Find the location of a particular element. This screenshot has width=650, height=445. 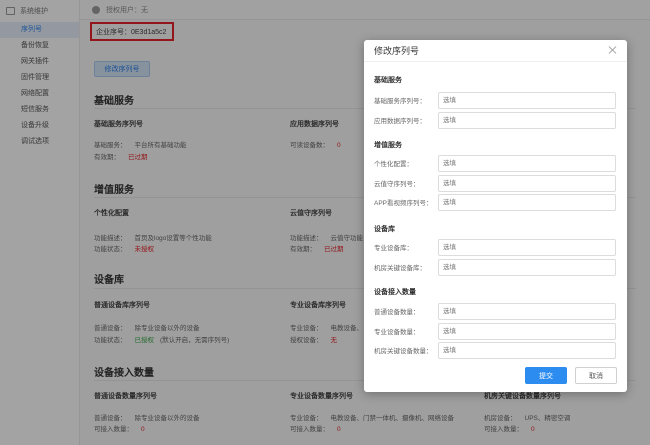

field-row-app-video: APP看视频序列号： is located at coordinates (495, 202).